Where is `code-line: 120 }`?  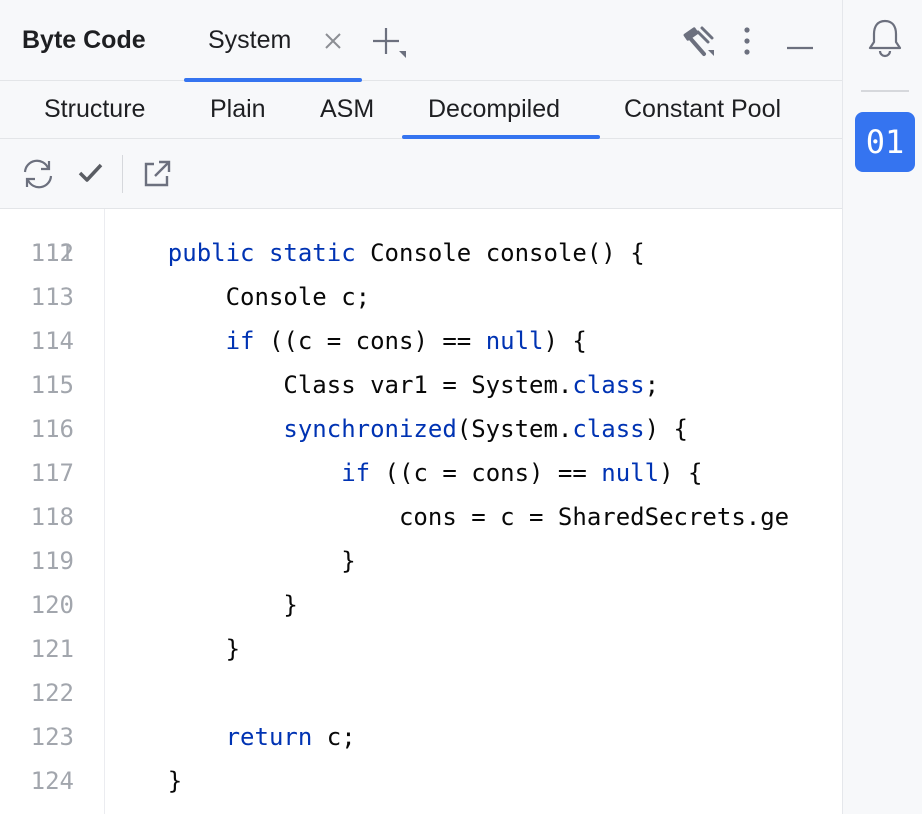
code-line: 120 } is located at coordinates (421, 605).